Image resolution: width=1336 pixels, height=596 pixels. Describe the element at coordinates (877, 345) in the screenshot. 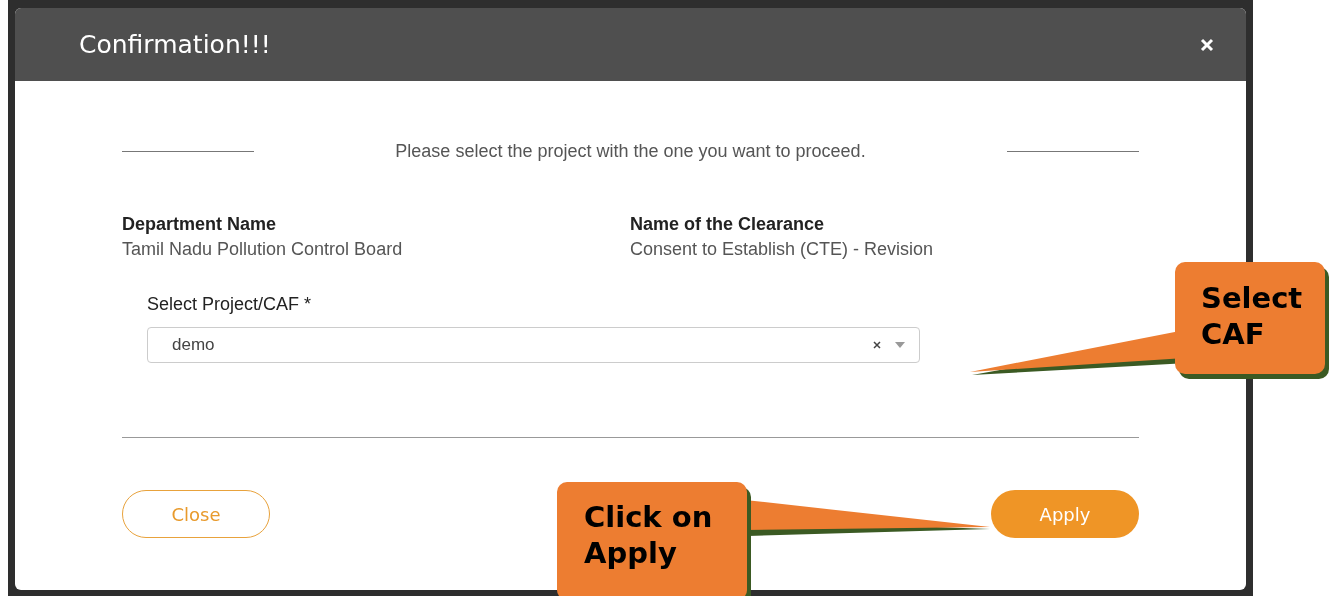

I see `clear-icon` at that location.